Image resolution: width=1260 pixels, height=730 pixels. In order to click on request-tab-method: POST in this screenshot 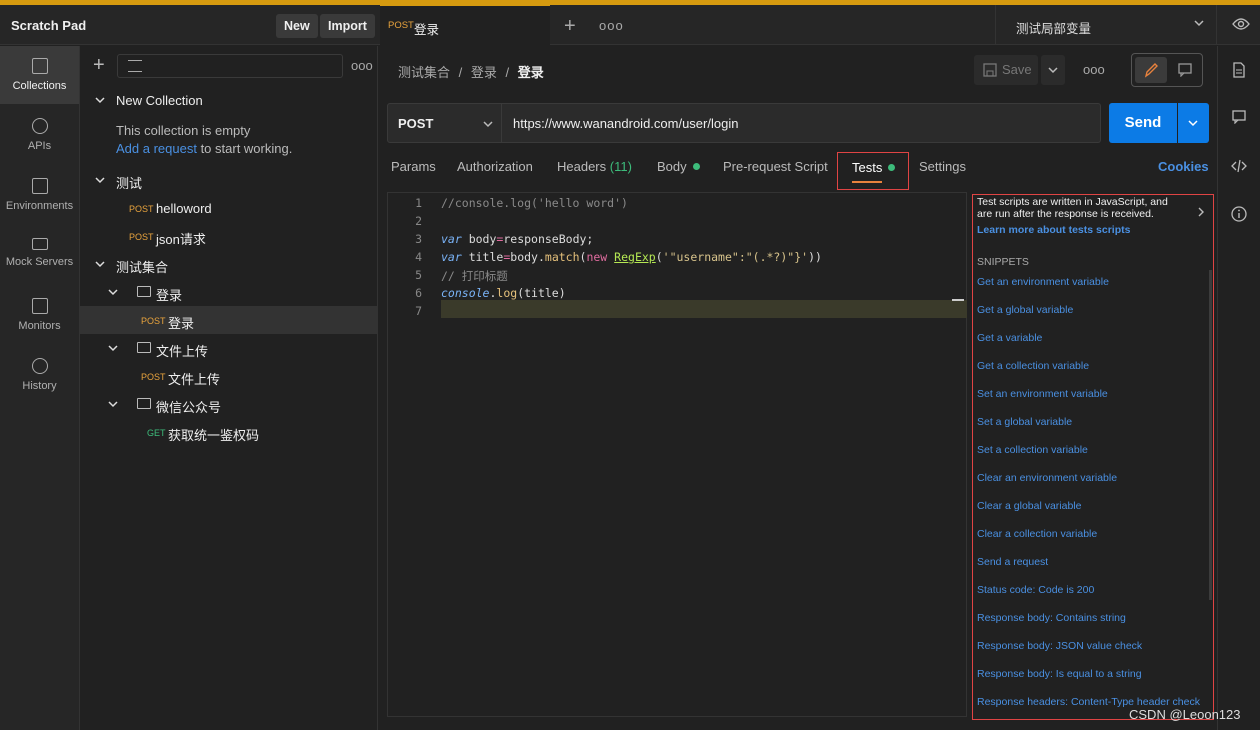, I will do `click(401, 25)`.